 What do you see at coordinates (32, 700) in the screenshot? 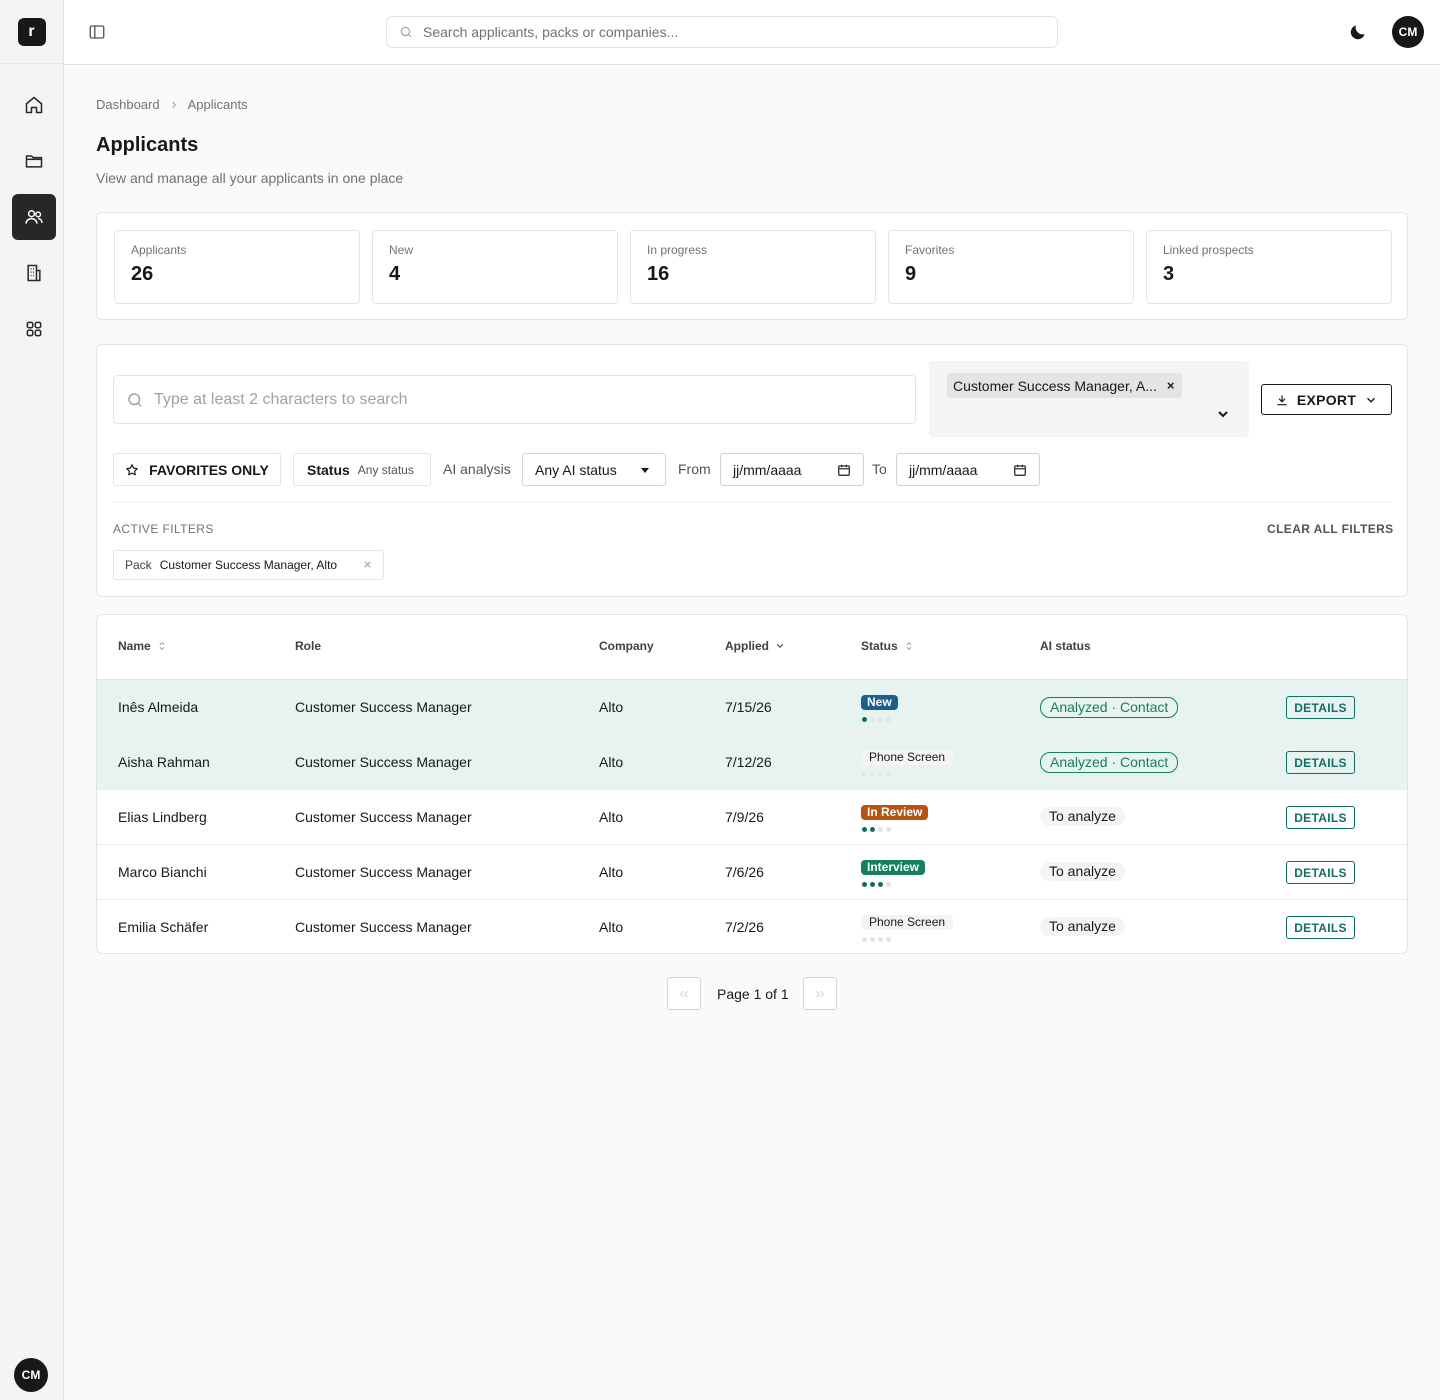
I see `sidebar: r CM` at bounding box center [32, 700].